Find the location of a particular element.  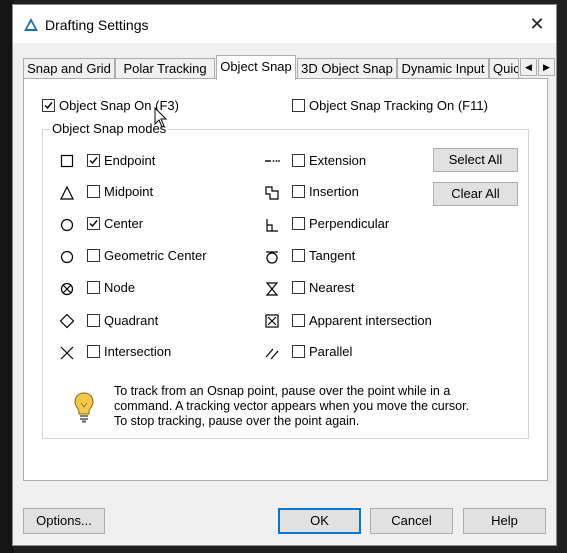

perpendicular-label: Perpendicular is located at coordinates (349, 223).